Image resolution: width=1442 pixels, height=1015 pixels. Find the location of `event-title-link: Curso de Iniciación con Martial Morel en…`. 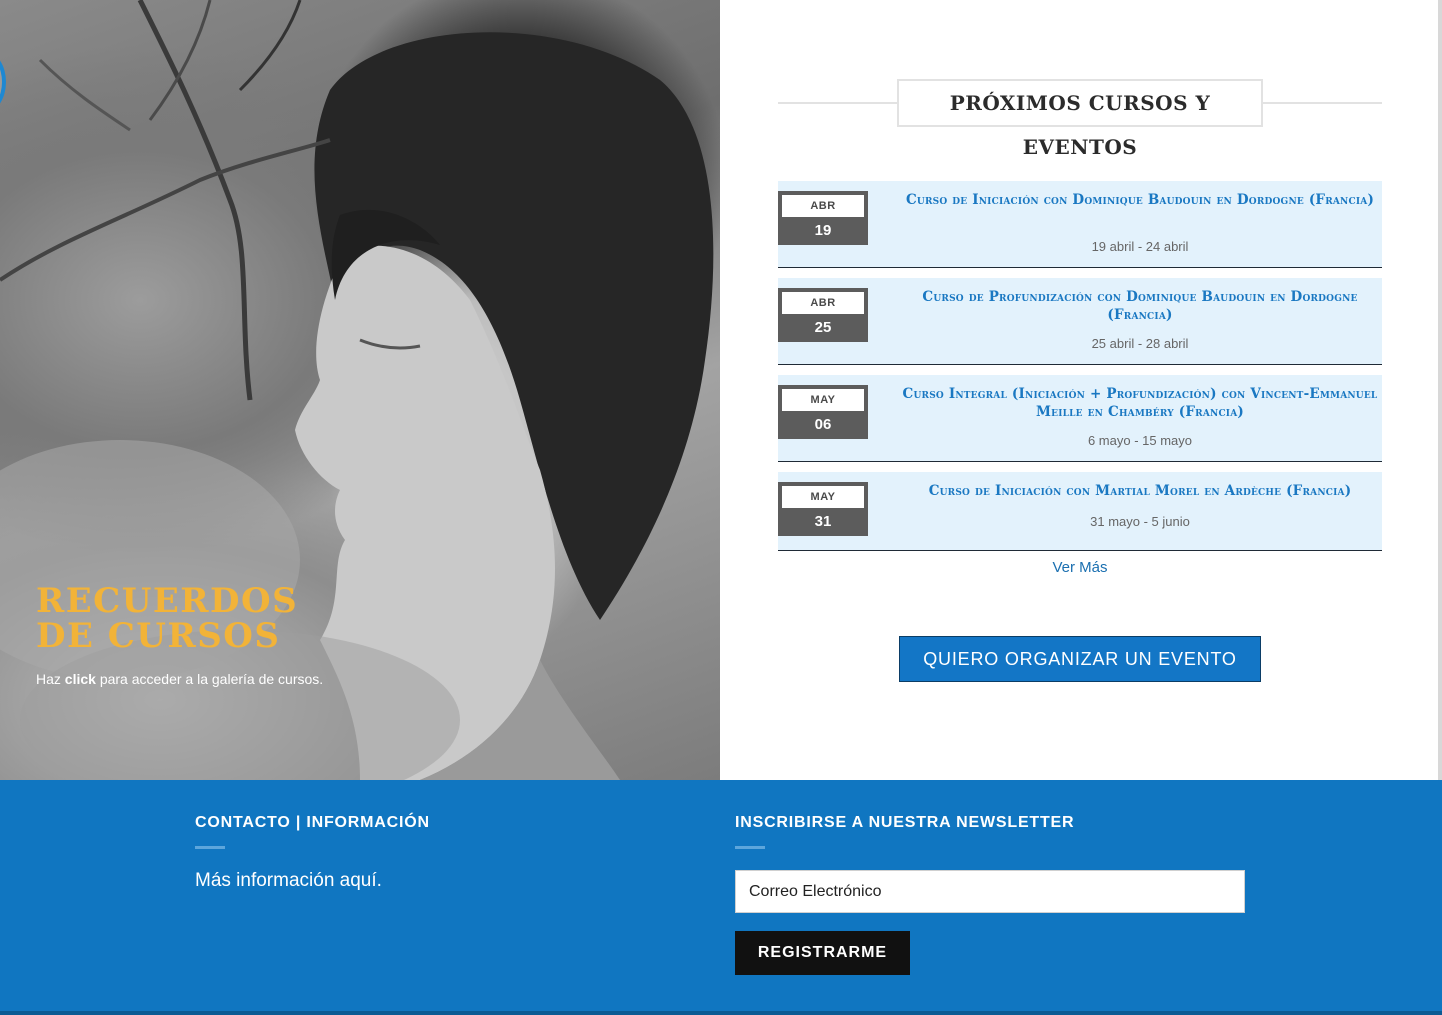

event-title-link: Curso de Iniciación con Martial Morel en… is located at coordinates (1140, 491).